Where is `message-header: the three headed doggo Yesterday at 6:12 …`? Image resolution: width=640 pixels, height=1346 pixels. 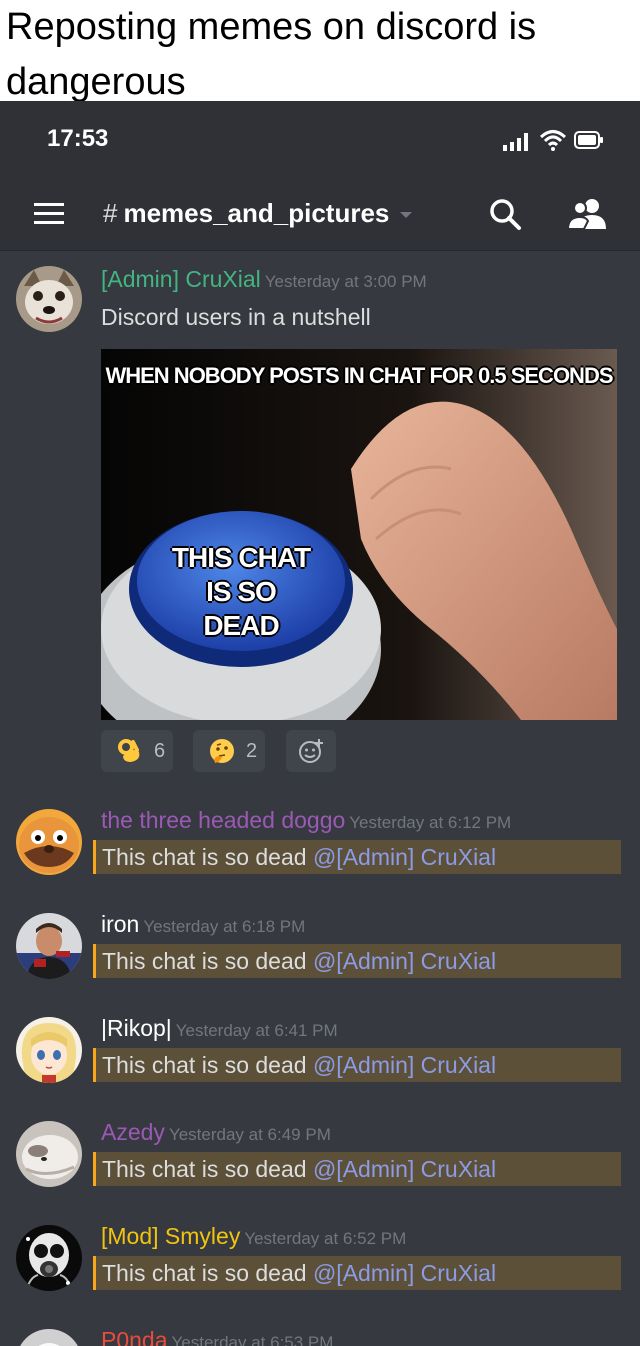
message-header: the three headed doggo Yesterday at 6:12 … is located at coordinates (306, 820).